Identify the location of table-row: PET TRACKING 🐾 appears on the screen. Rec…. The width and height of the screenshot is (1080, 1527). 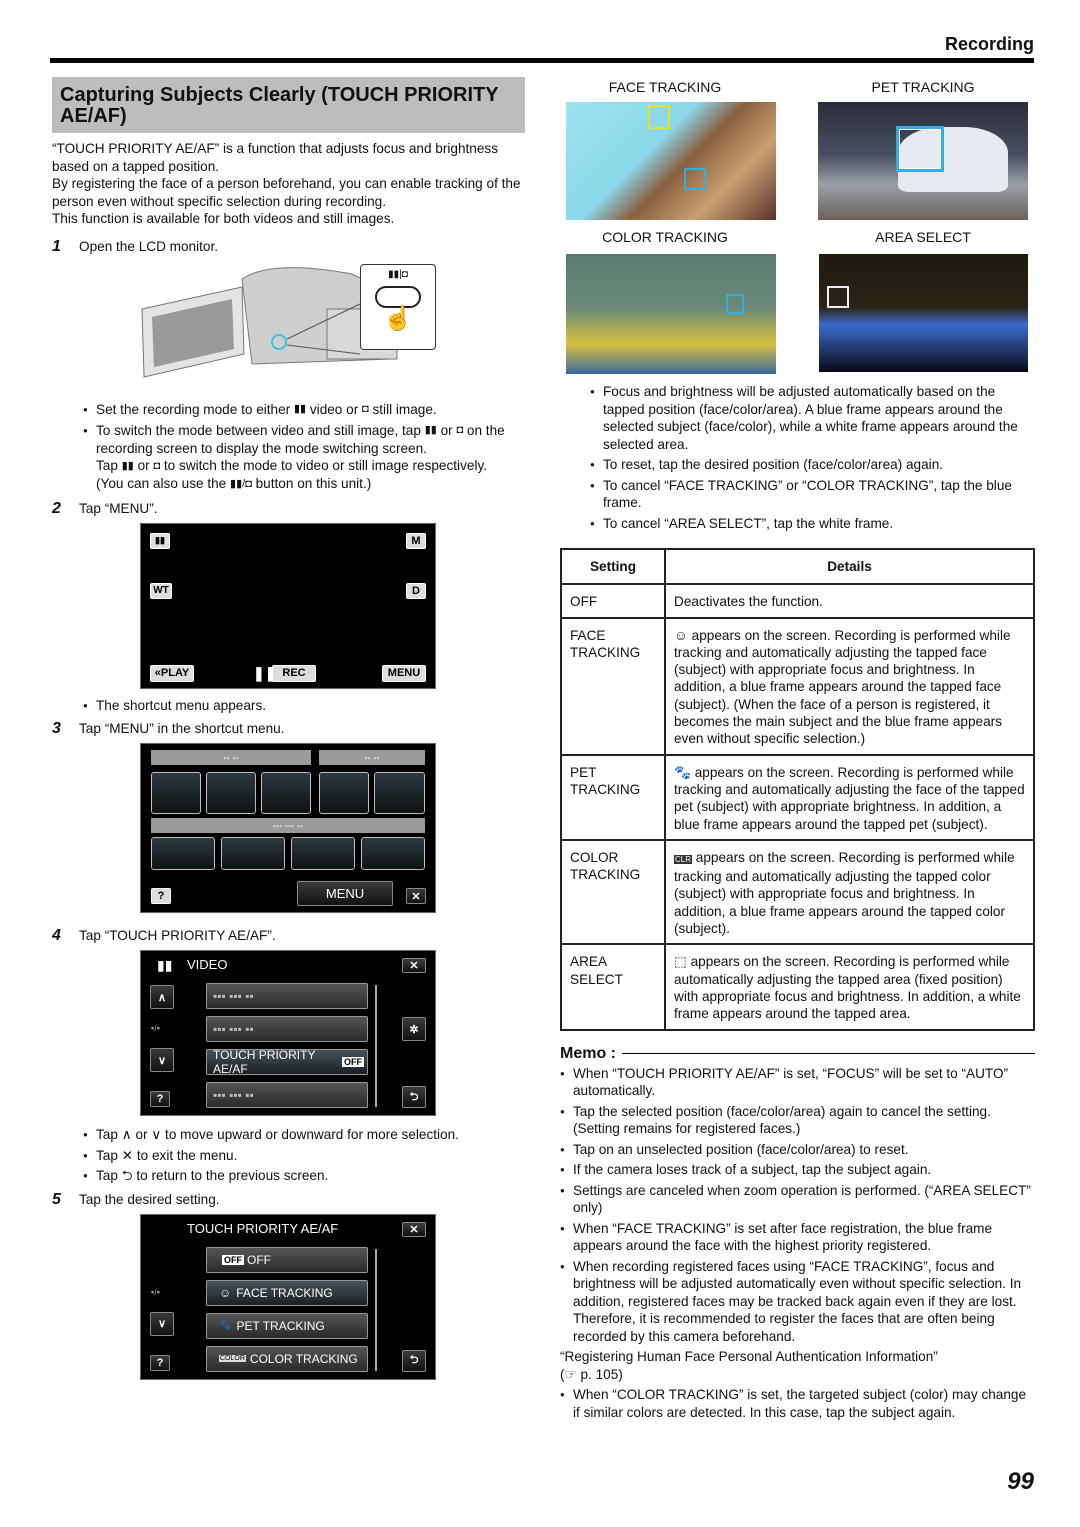
(797, 797).